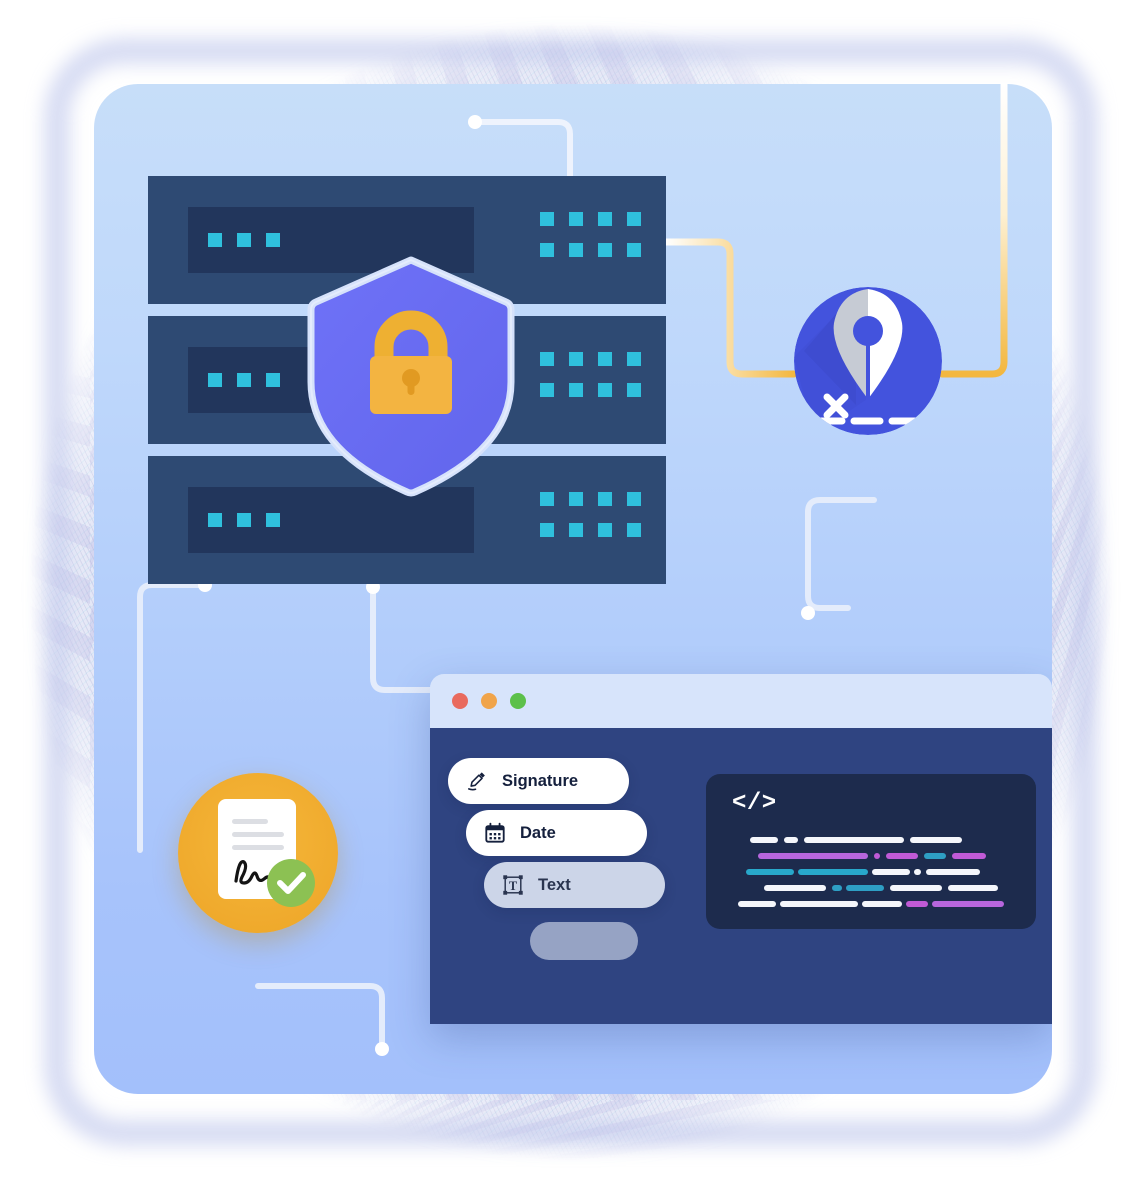 The height and width of the screenshot is (1186, 1142). I want to click on close-button, so click(460, 701).